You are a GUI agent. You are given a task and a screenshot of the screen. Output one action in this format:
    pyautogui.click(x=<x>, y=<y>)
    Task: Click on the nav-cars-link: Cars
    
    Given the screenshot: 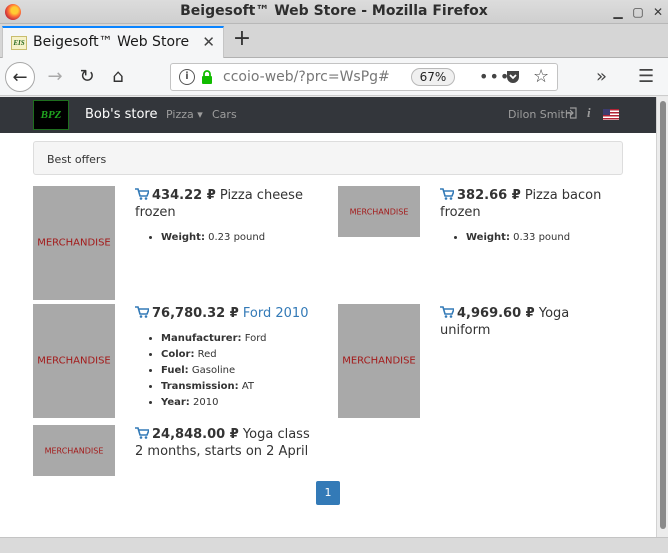 What is the action you would take?
    pyautogui.click(x=224, y=114)
    